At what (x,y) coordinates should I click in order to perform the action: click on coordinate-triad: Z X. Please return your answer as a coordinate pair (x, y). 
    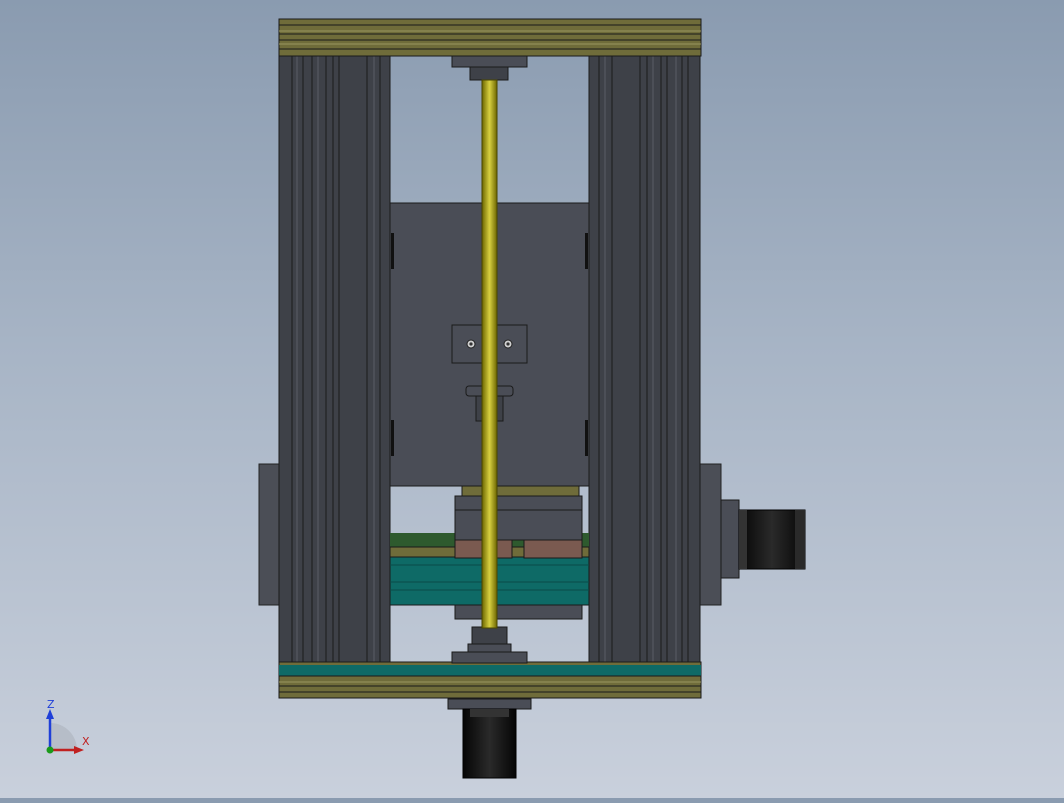
    Looking at the image, I should click on (70, 725).